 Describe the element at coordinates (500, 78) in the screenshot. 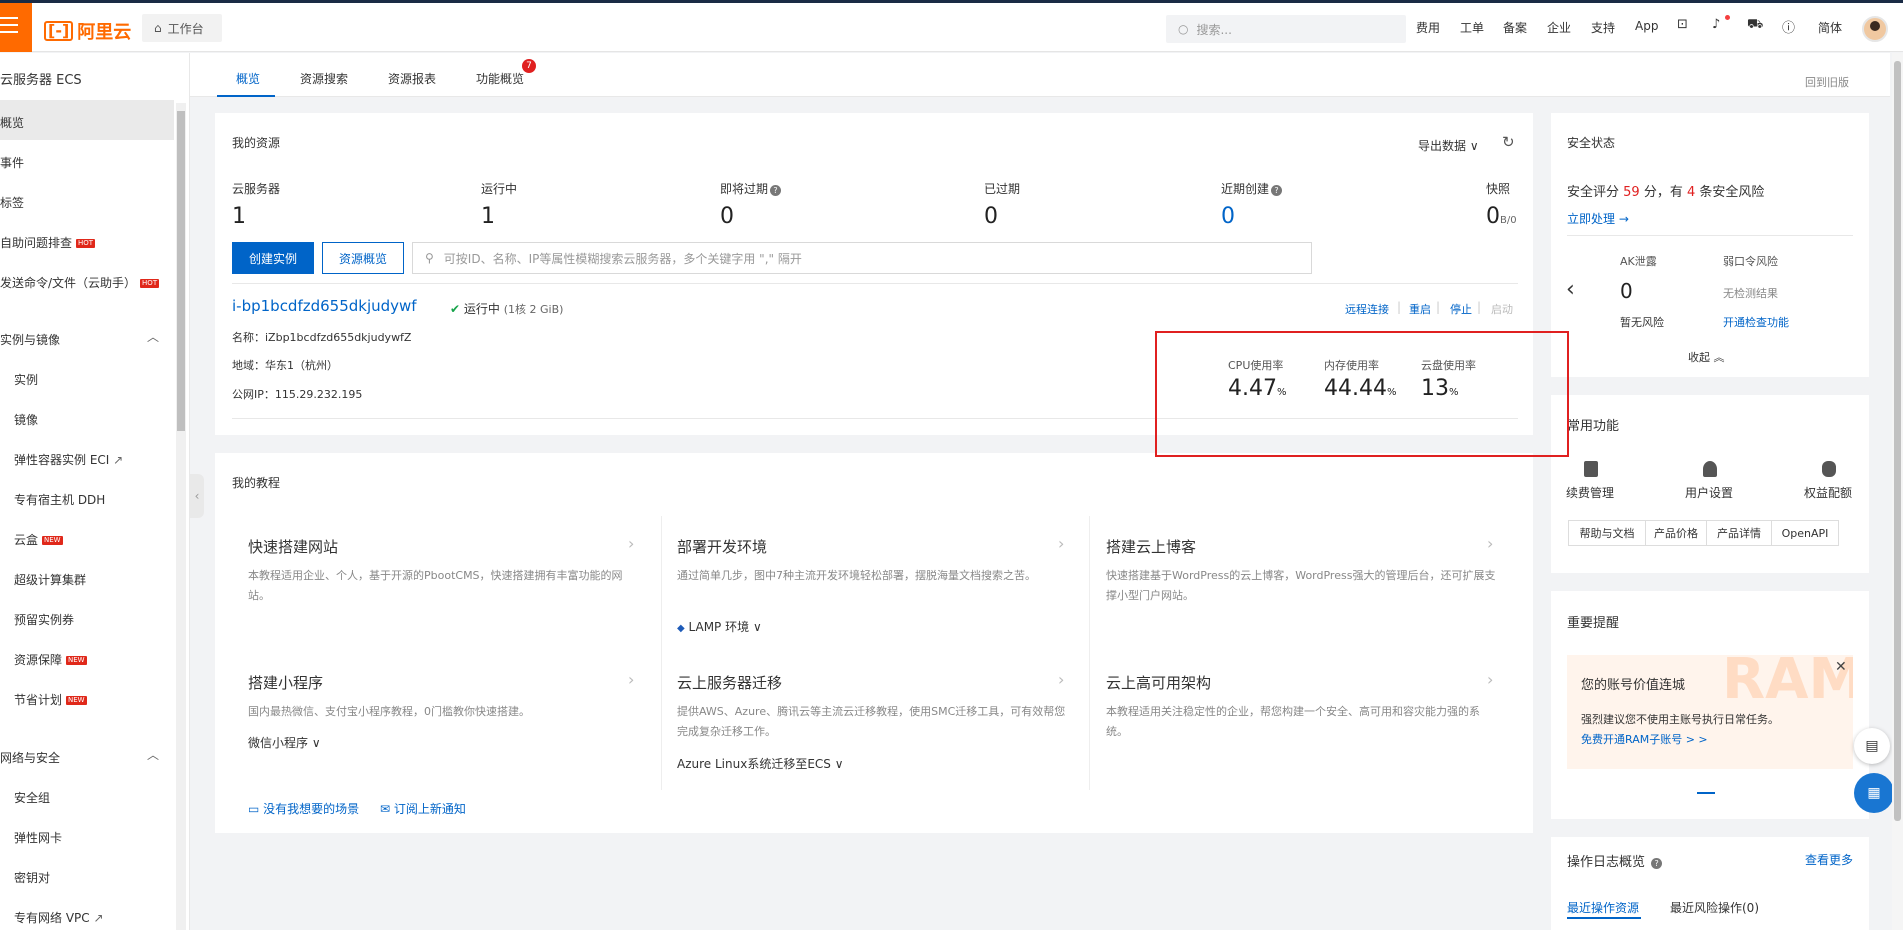

I see `tab-feature-overview: 功能概览` at that location.